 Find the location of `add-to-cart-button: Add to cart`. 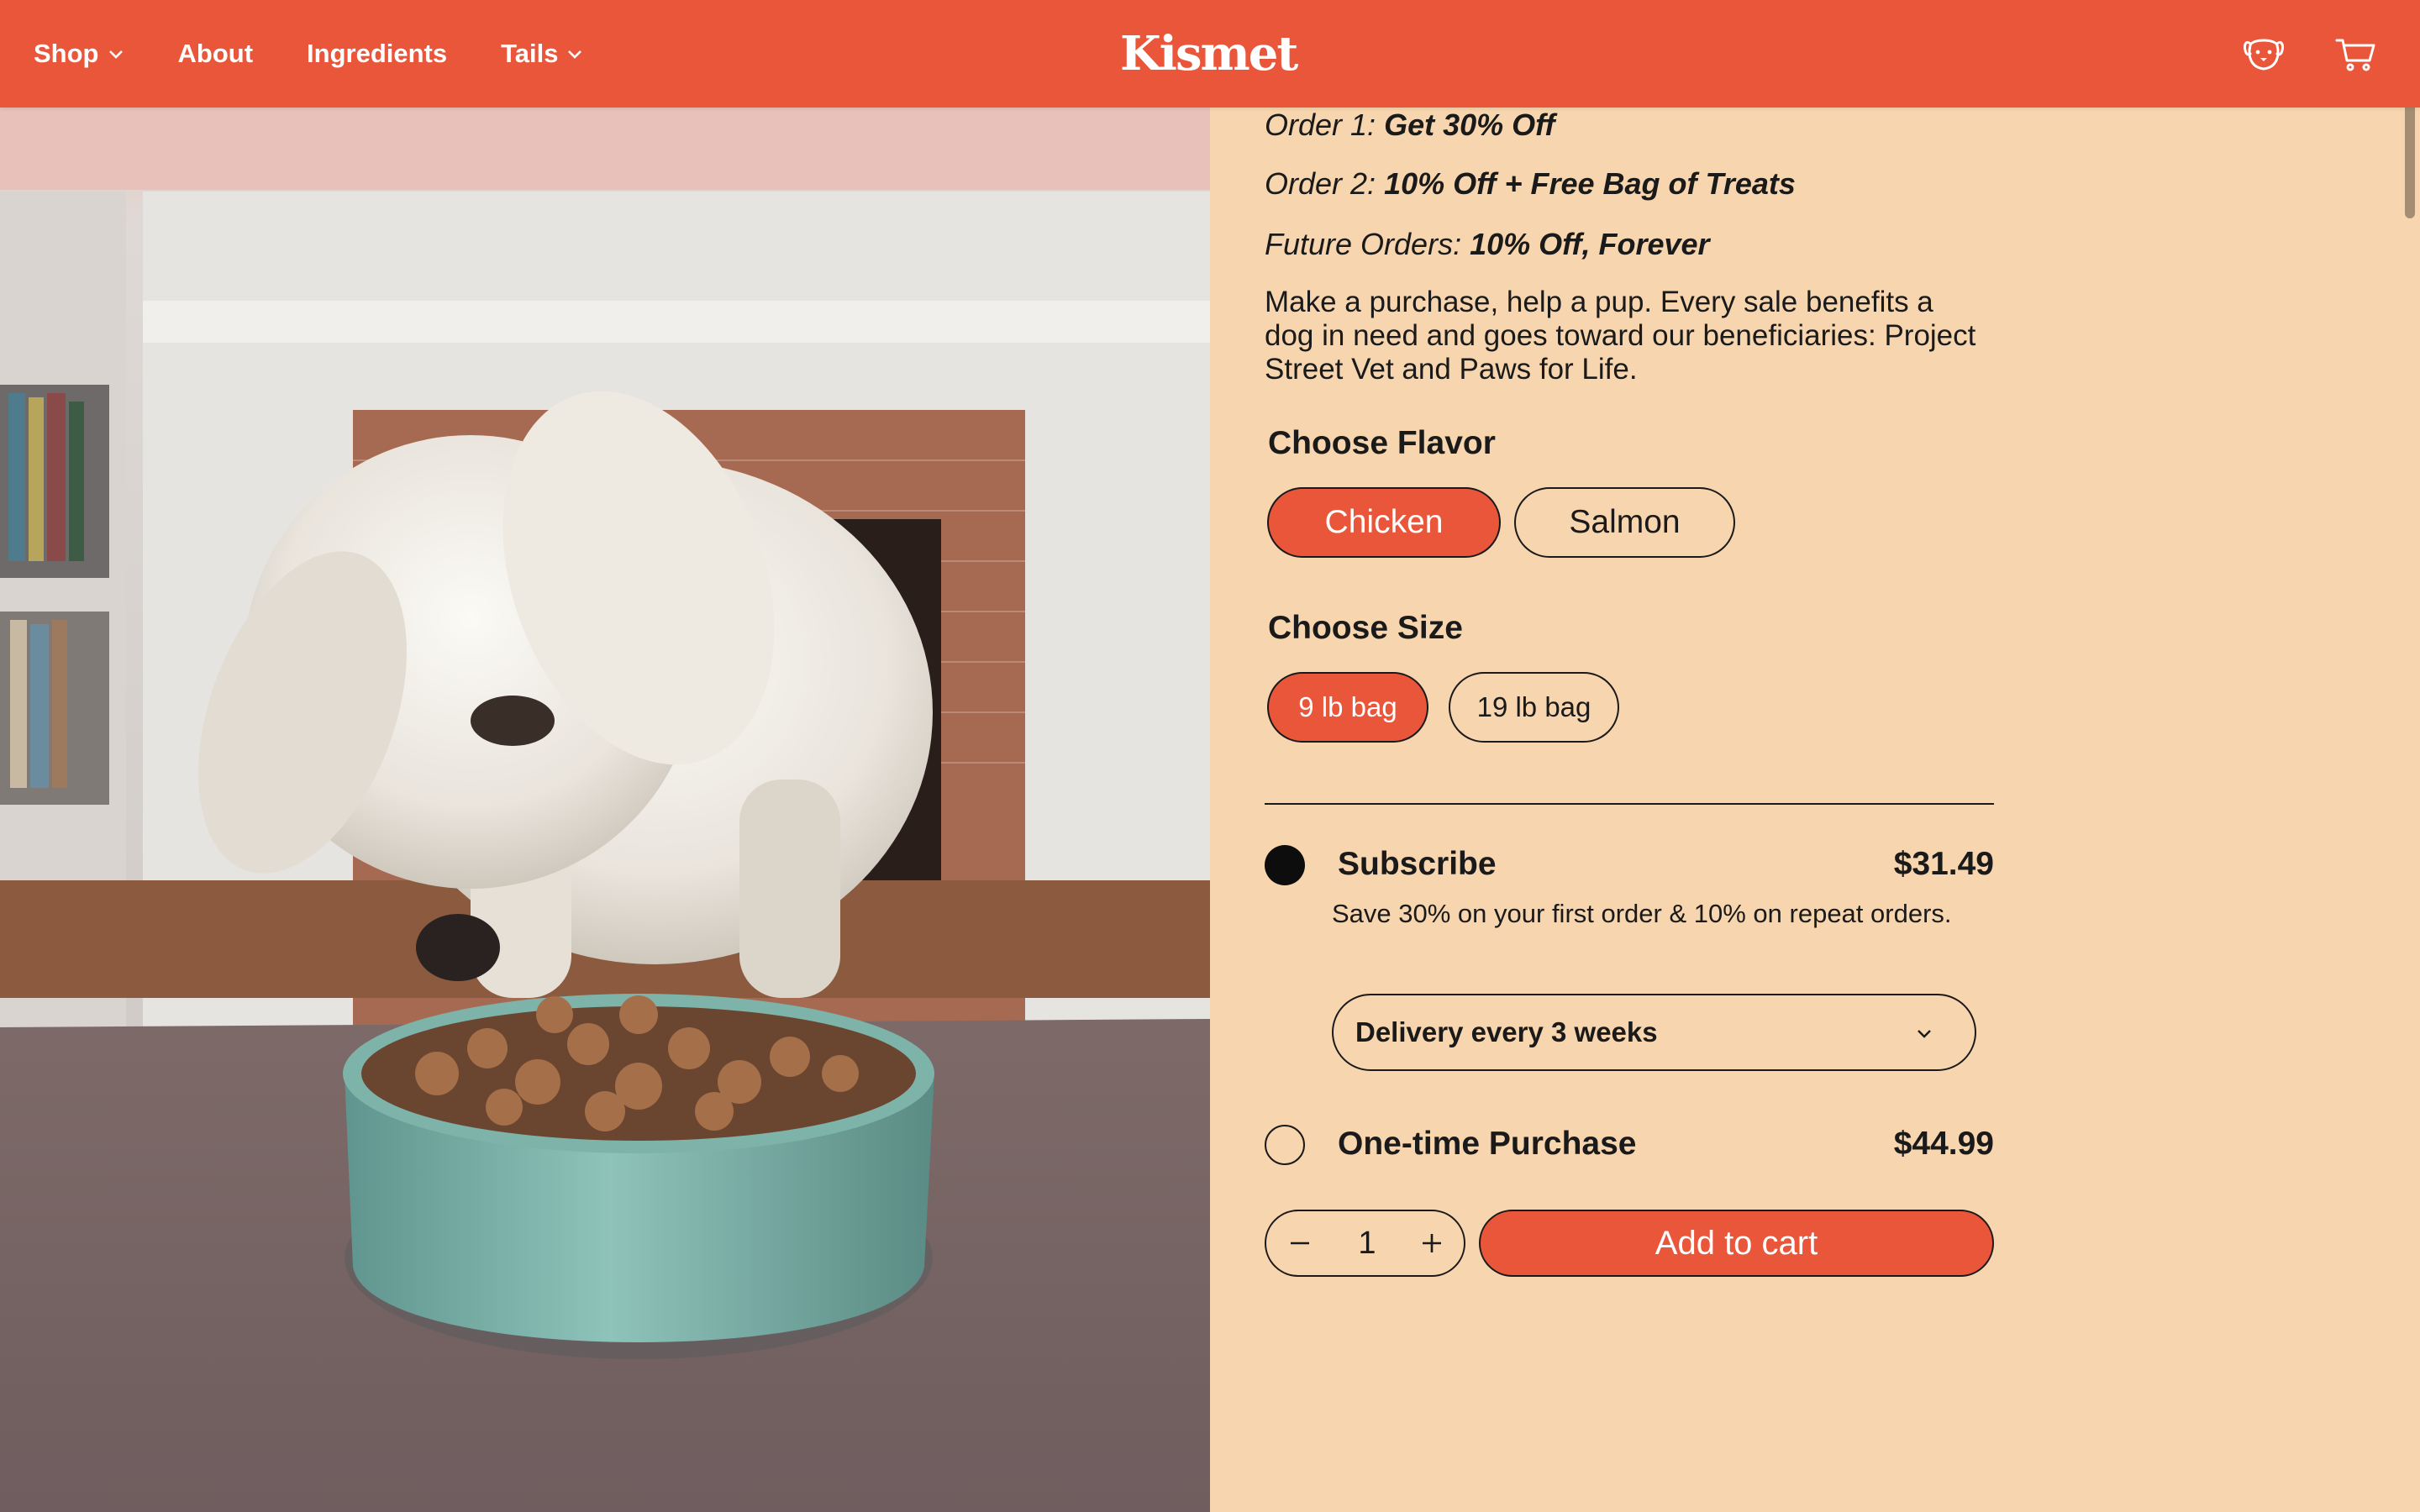

add-to-cart-button: Add to cart is located at coordinates (1737, 1243).